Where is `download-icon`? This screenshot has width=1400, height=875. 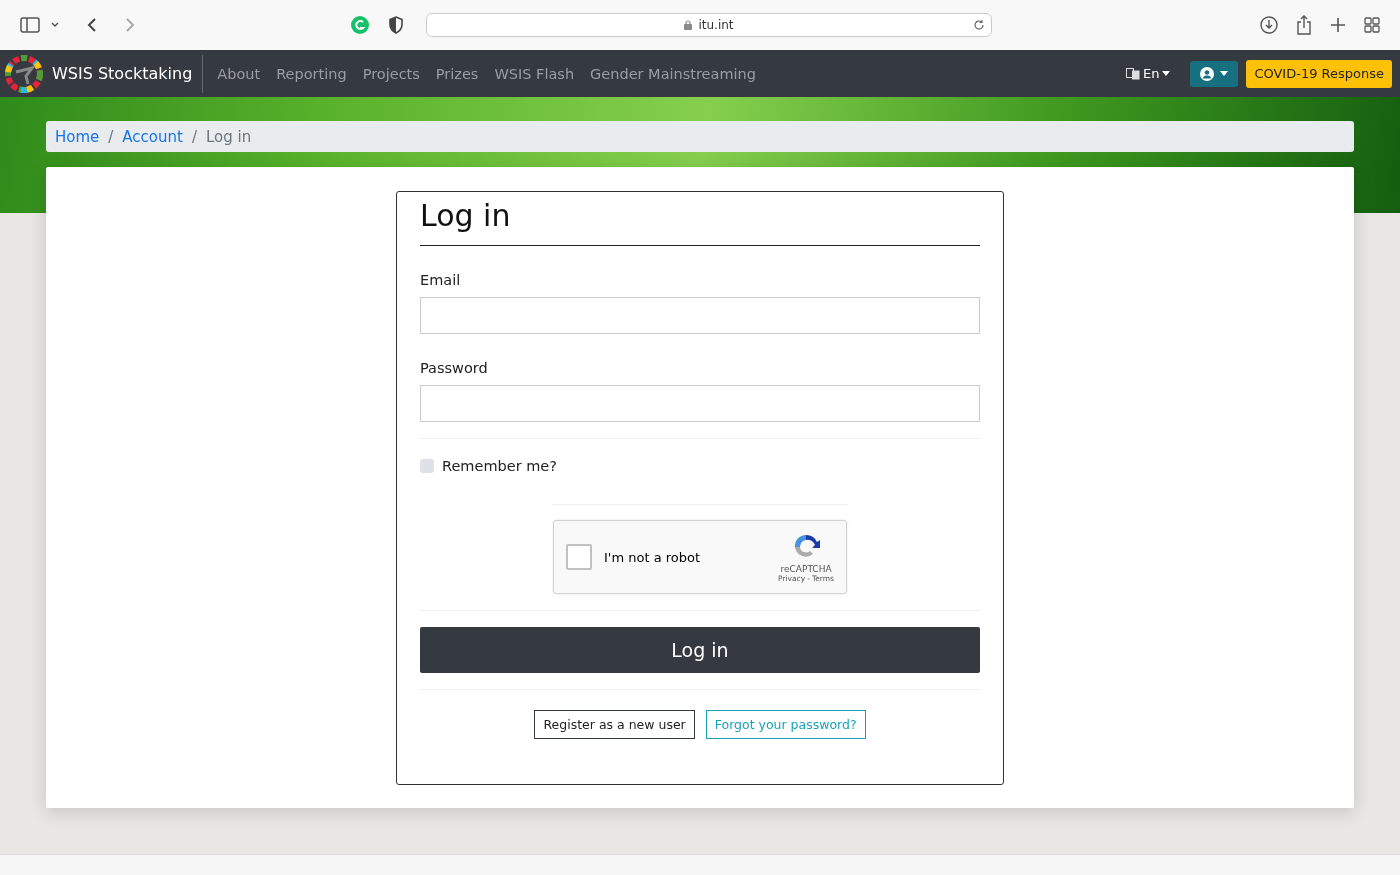 download-icon is located at coordinates (1269, 25).